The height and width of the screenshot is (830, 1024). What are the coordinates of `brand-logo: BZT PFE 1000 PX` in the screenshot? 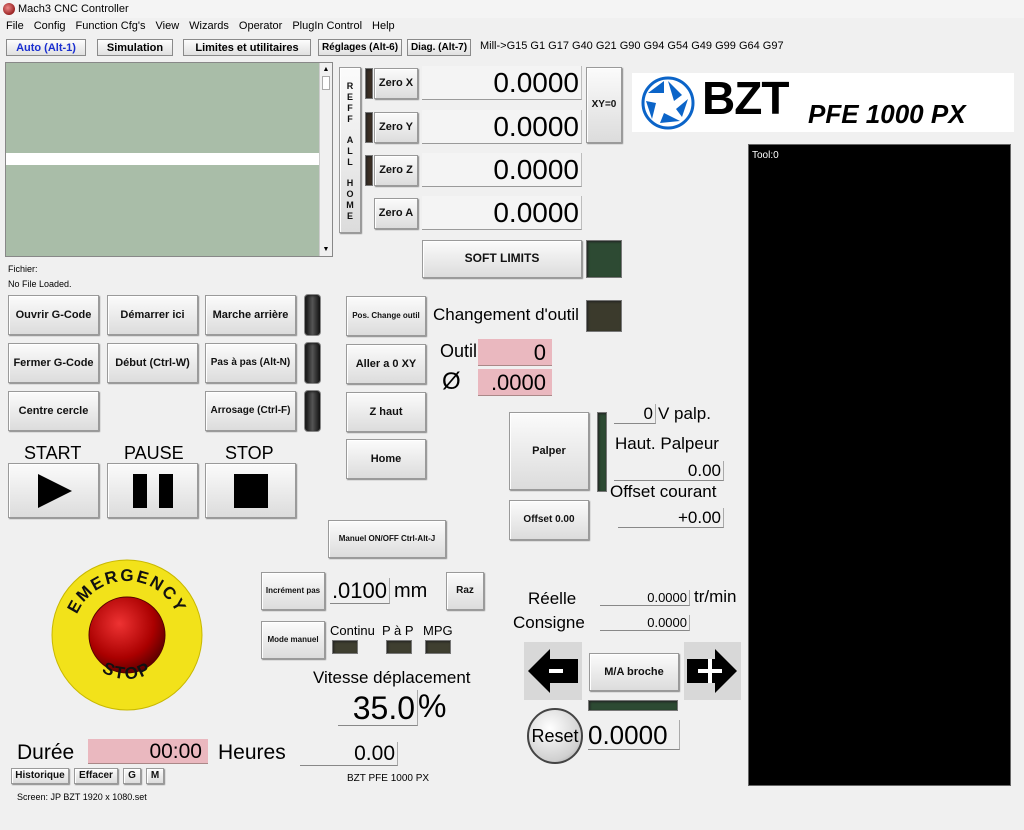 It's located at (823, 102).